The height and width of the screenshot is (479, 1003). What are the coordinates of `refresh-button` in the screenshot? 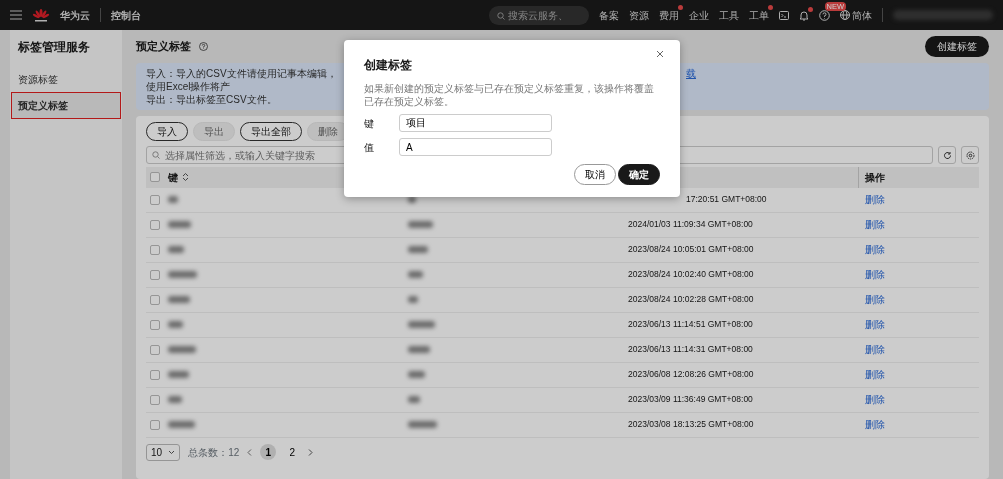 It's located at (947, 155).